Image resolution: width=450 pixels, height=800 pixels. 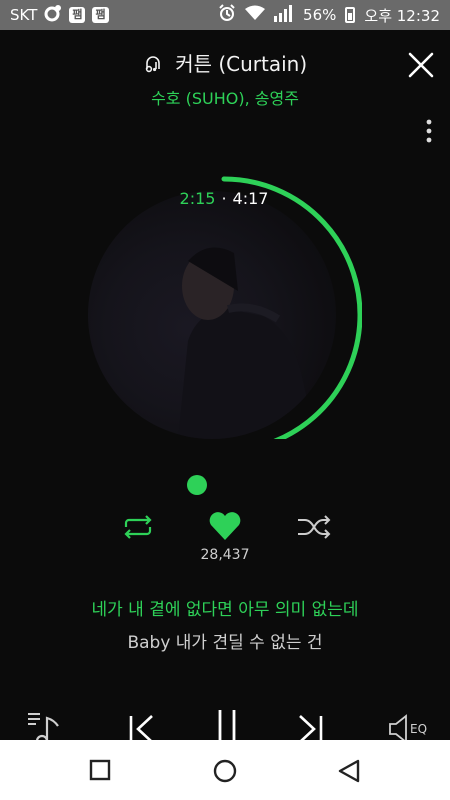 What do you see at coordinates (24, 15) in the screenshot?
I see `carrier-label: SKT` at bounding box center [24, 15].